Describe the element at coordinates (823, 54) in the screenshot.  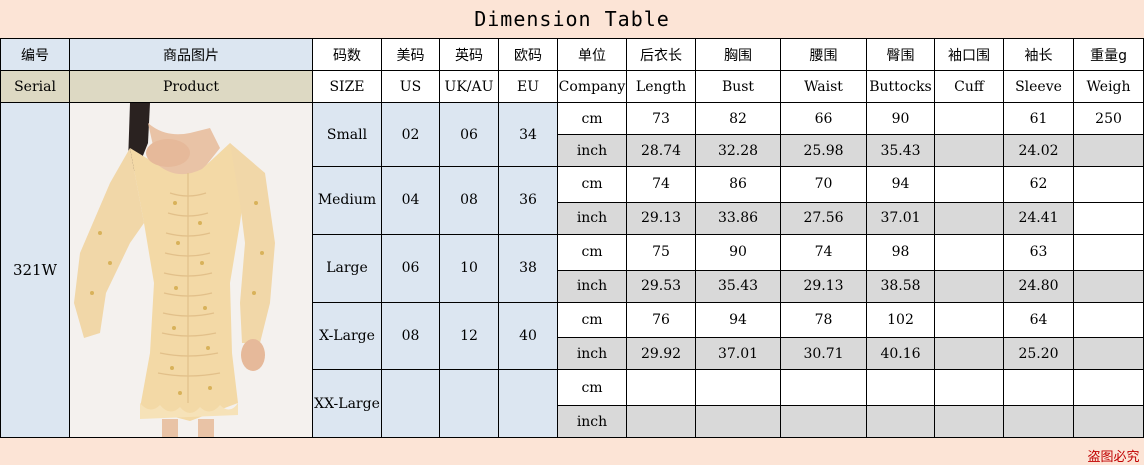
I see `header-cn-waist: 腰围` at that location.